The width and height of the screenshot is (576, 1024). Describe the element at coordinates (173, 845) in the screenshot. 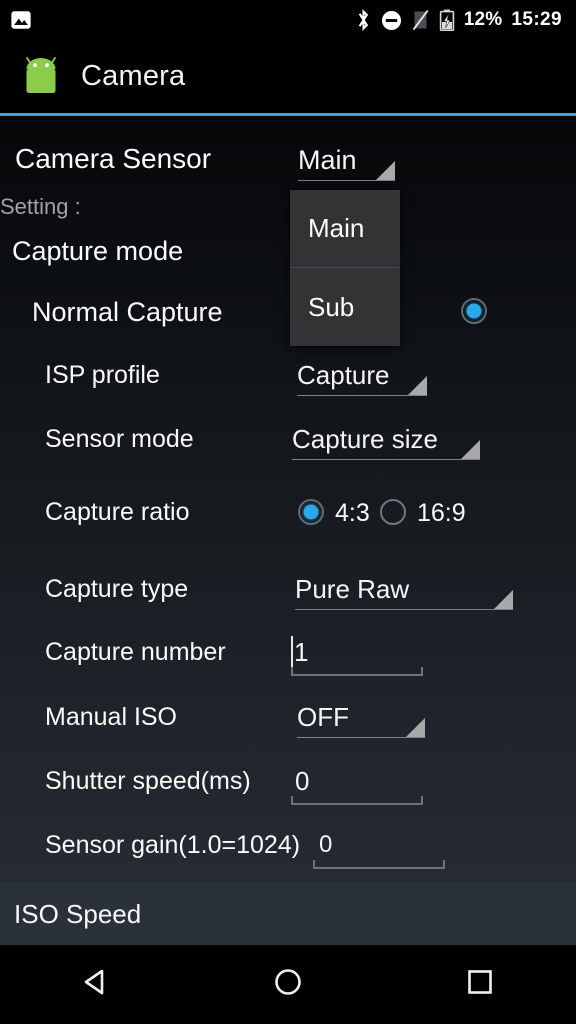

I see `sensor-gain-label: Sensor gain(1.0=1024)` at that location.